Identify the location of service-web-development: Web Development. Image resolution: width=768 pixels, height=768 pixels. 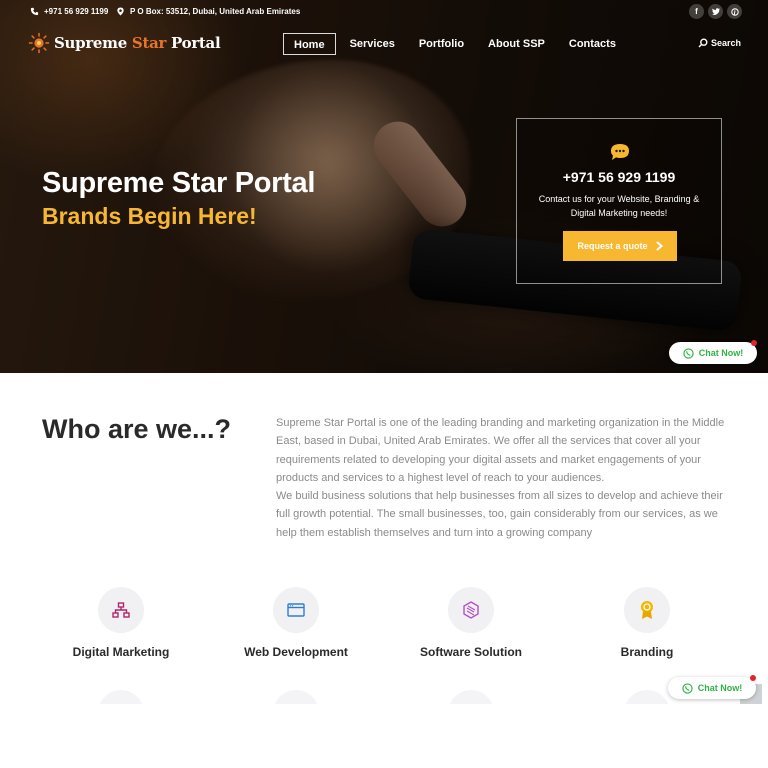
(296, 623).